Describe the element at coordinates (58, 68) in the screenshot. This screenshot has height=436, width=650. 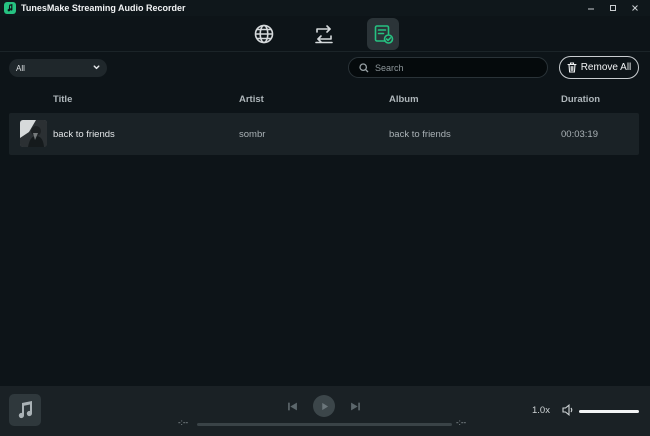
I see `filter-dropdown: All` at that location.